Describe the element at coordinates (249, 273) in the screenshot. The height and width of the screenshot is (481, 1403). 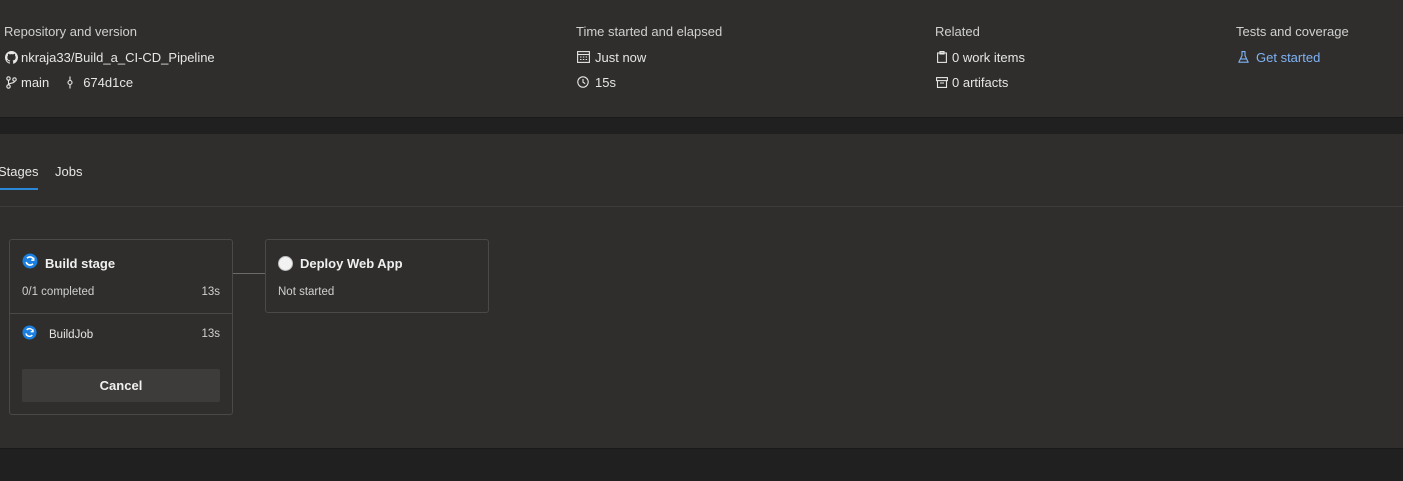
I see `stage-connector` at that location.